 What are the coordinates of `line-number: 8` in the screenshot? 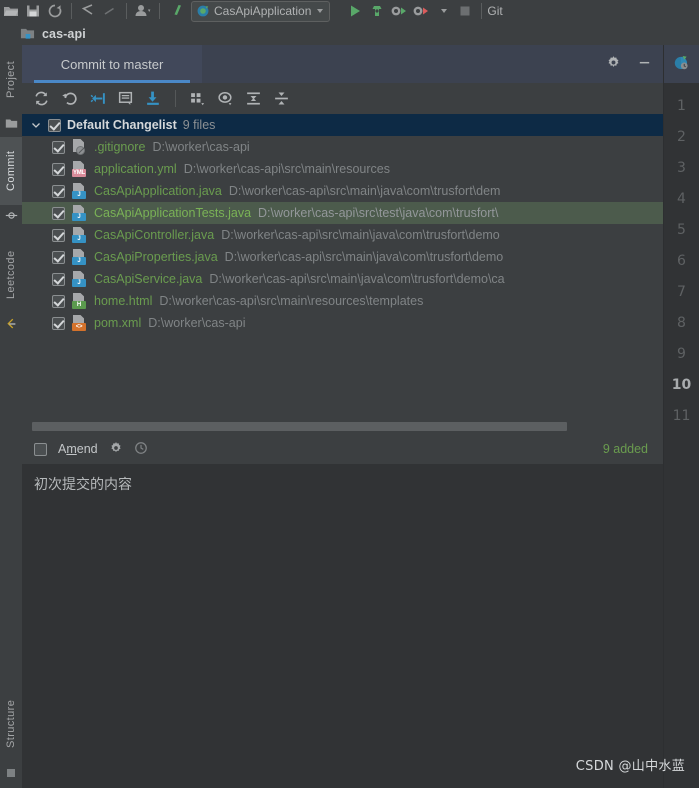 It's located at (681, 323).